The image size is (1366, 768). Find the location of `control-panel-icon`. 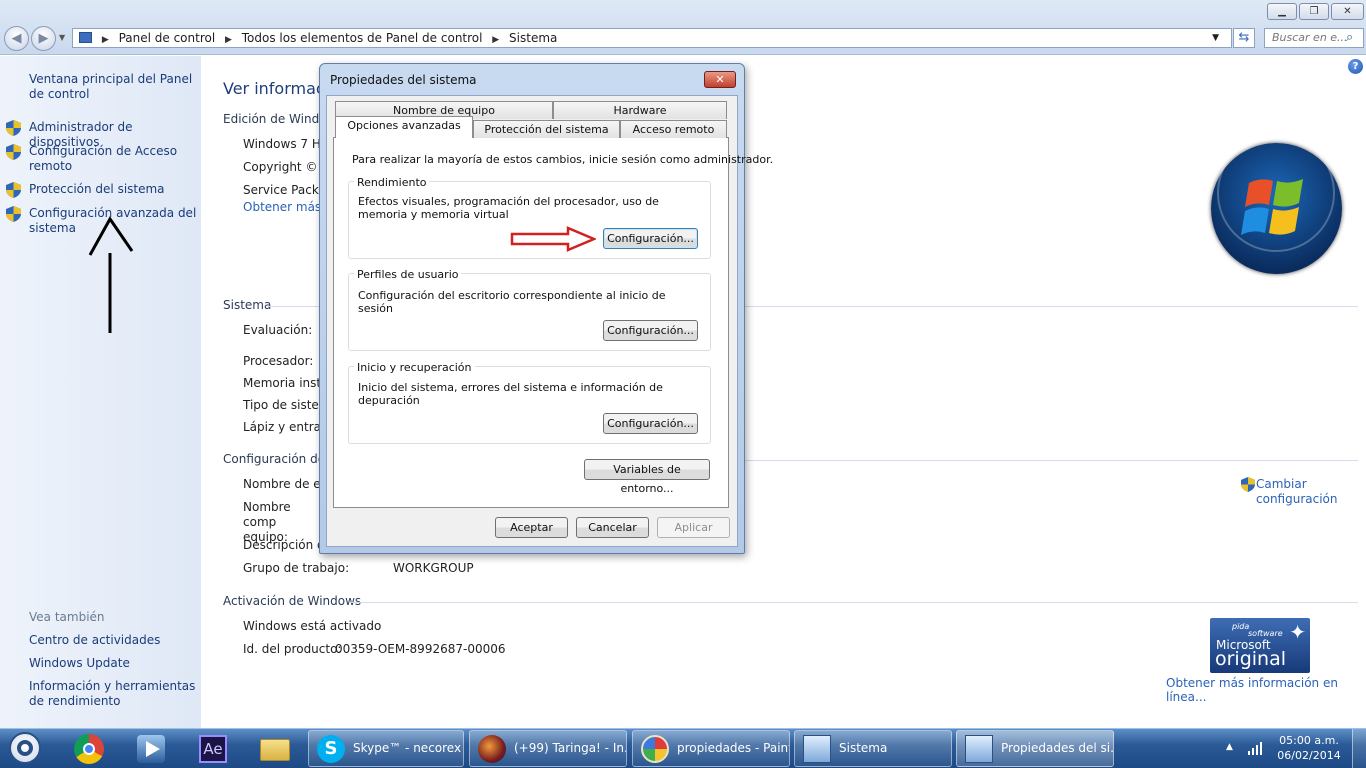

control-panel-icon is located at coordinates (85, 37).